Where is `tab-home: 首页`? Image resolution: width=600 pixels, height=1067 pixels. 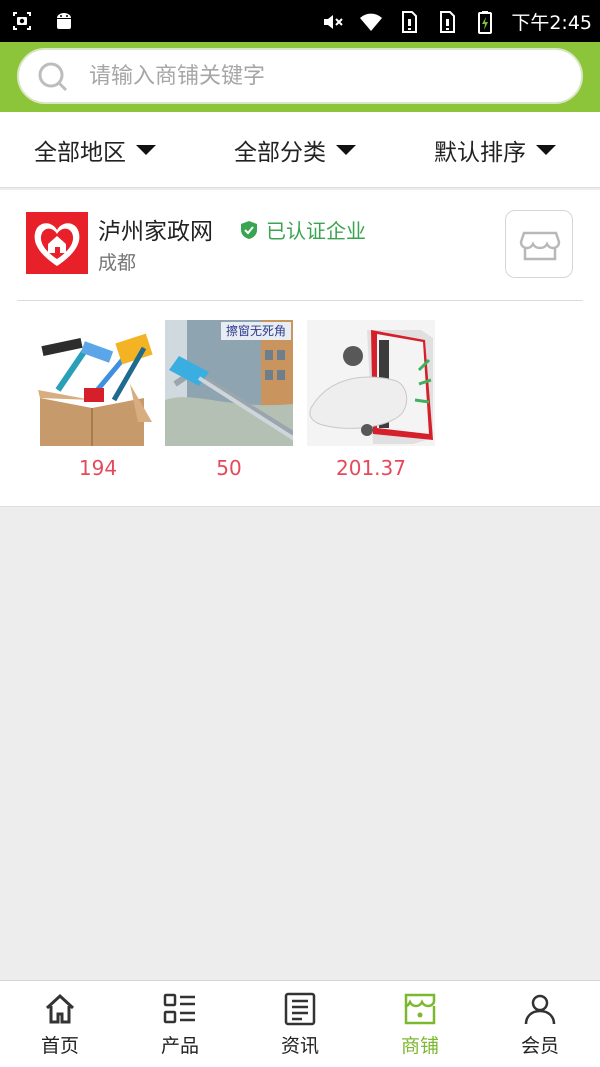
tab-home: 首页 is located at coordinates (60, 1024).